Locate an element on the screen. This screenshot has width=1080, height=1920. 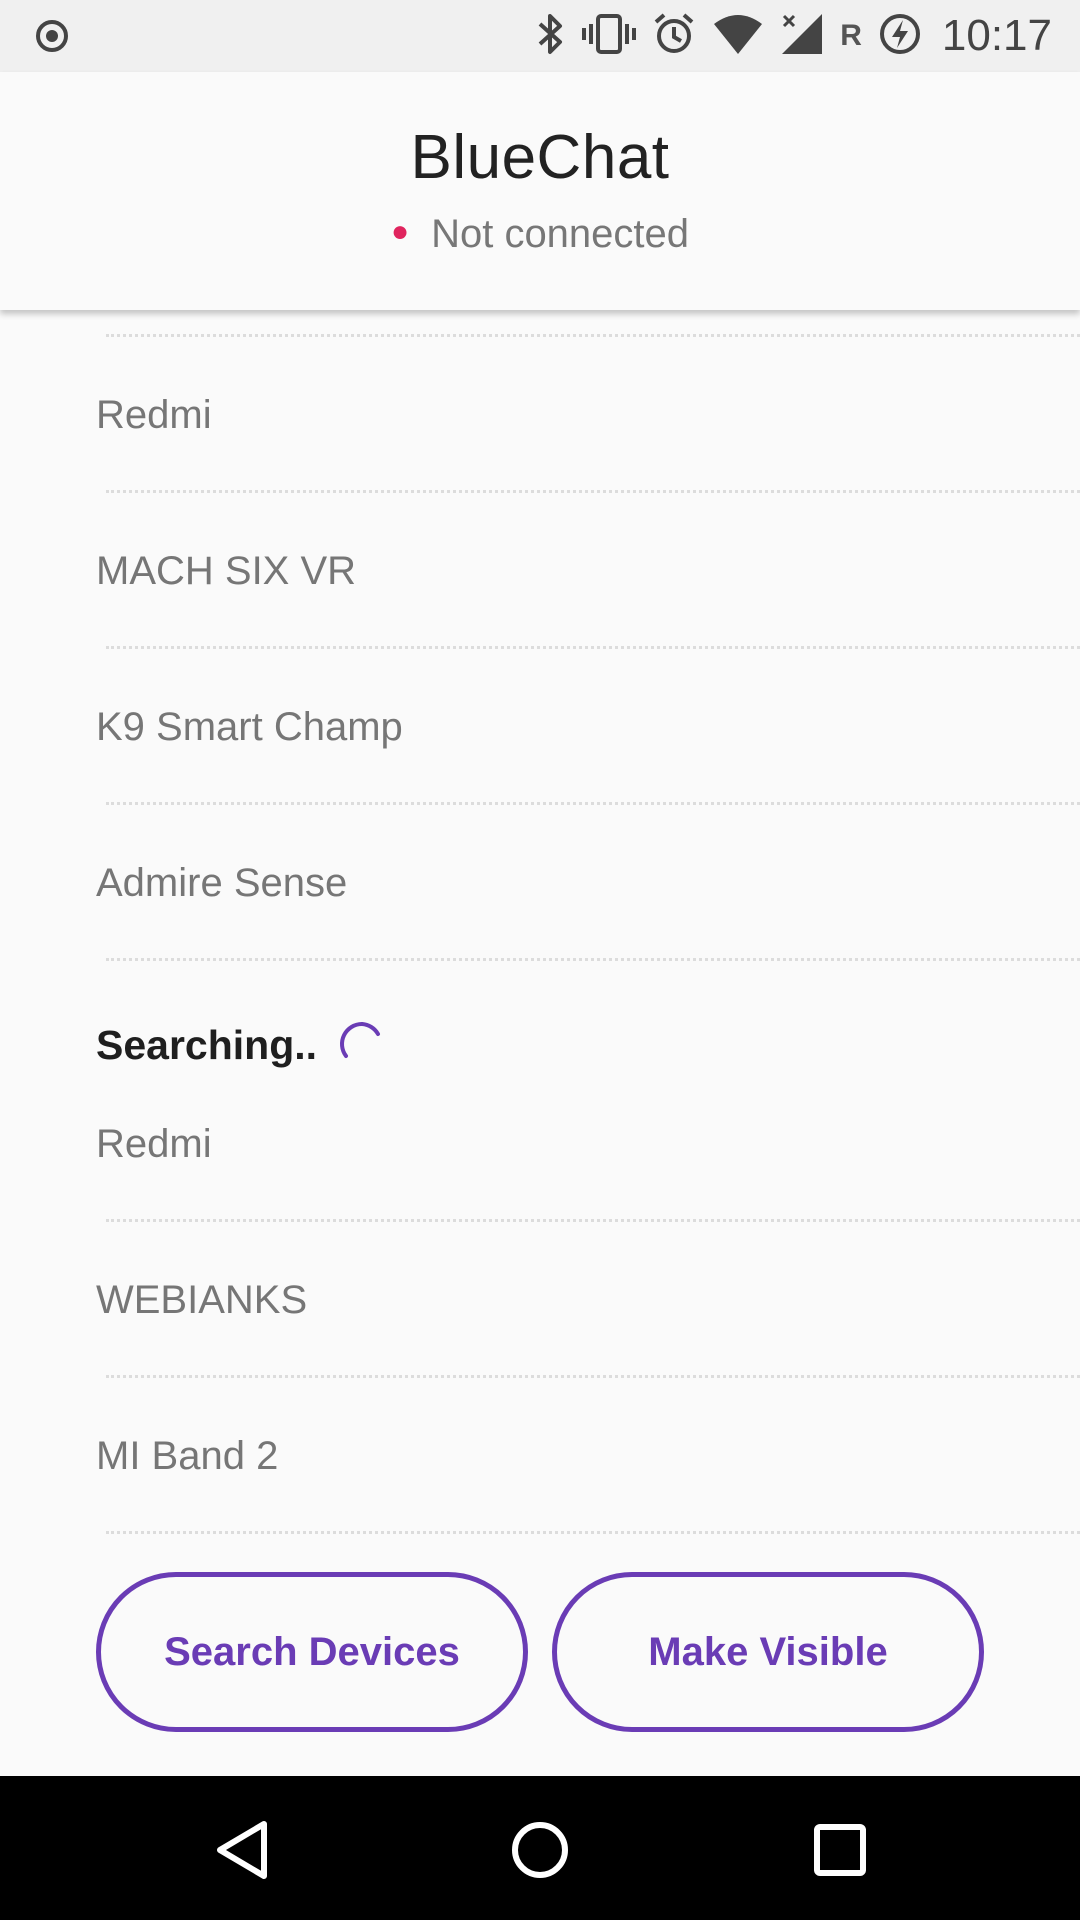
vibrate-icon is located at coordinates (609, 36).